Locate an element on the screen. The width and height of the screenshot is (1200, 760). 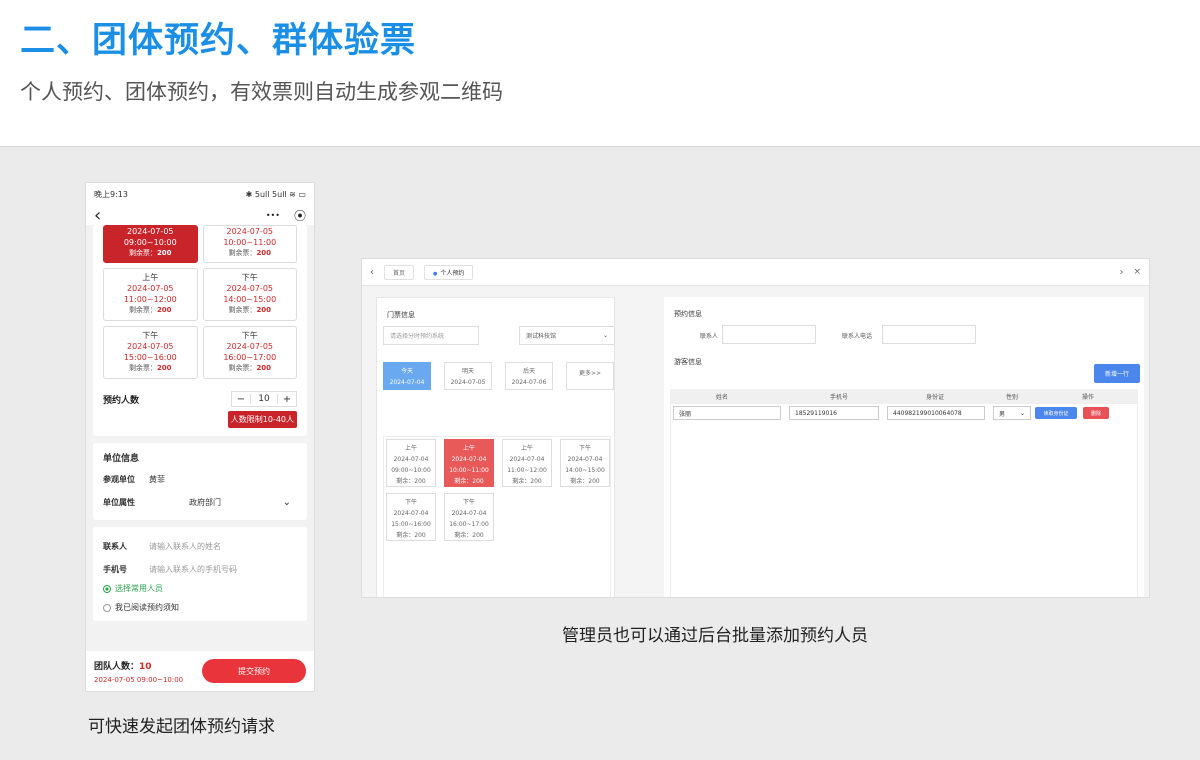
day-button: 明天 2024-07-05 is located at coordinates (468, 376).